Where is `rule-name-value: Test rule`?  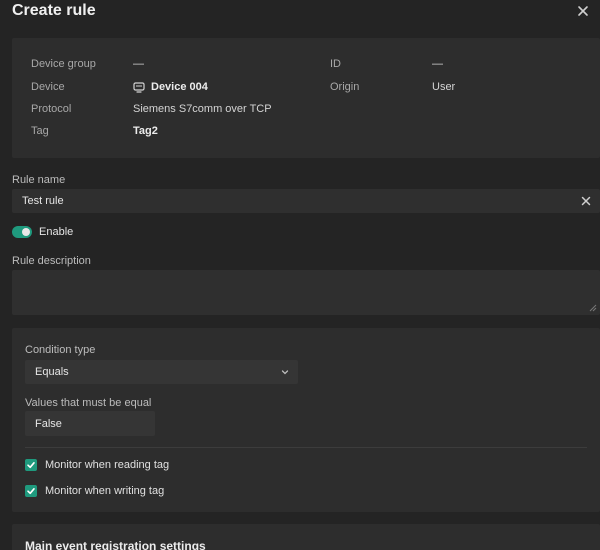
rule-name-value: Test rule is located at coordinates (43, 201).